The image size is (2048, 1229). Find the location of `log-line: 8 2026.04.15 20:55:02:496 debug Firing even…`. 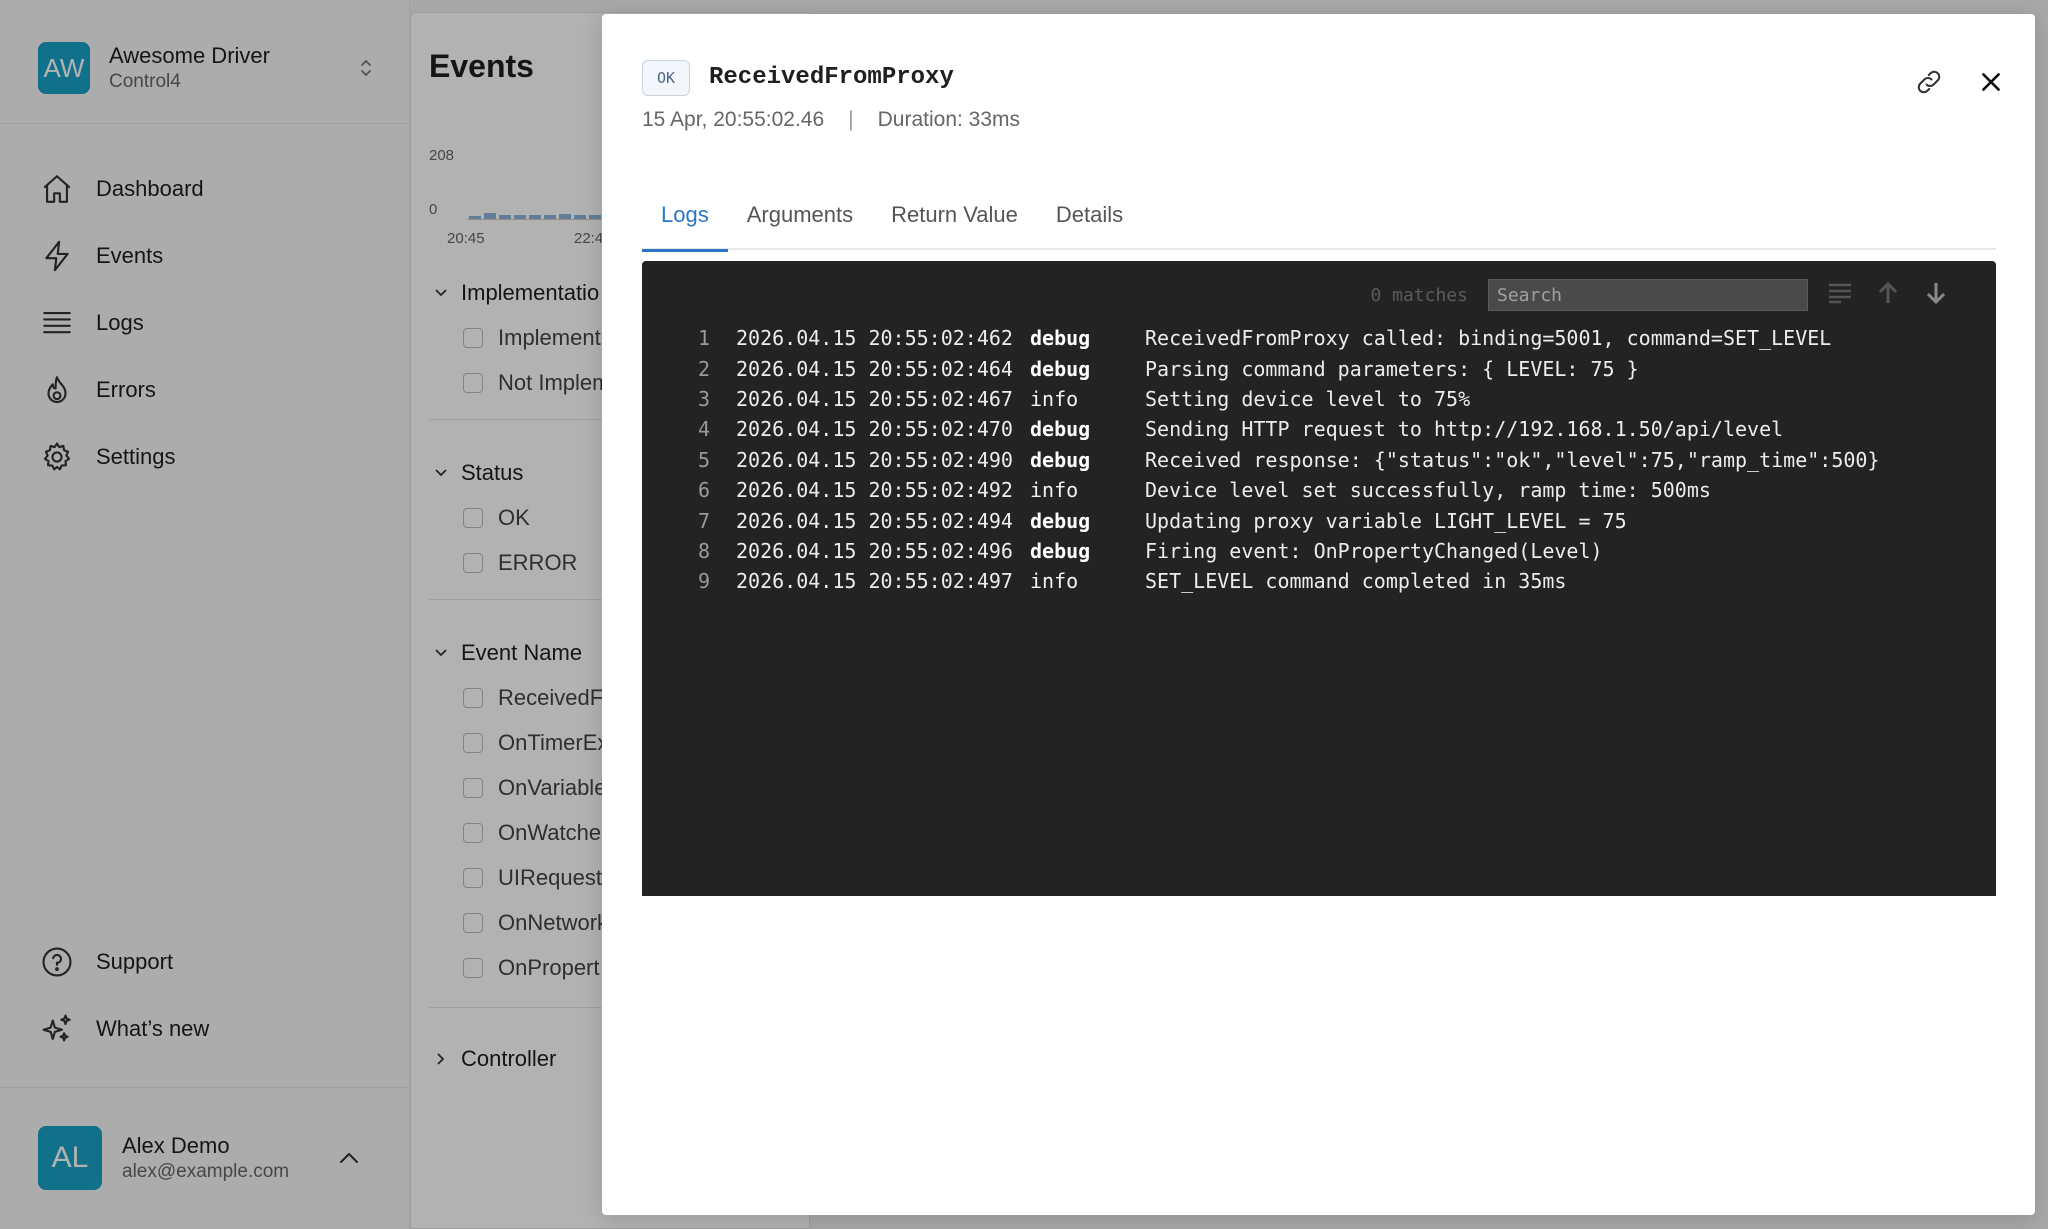

log-line: 8 2026.04.15 20:55:02:496 debug Firing even… is located at coordinates (1261, 551).